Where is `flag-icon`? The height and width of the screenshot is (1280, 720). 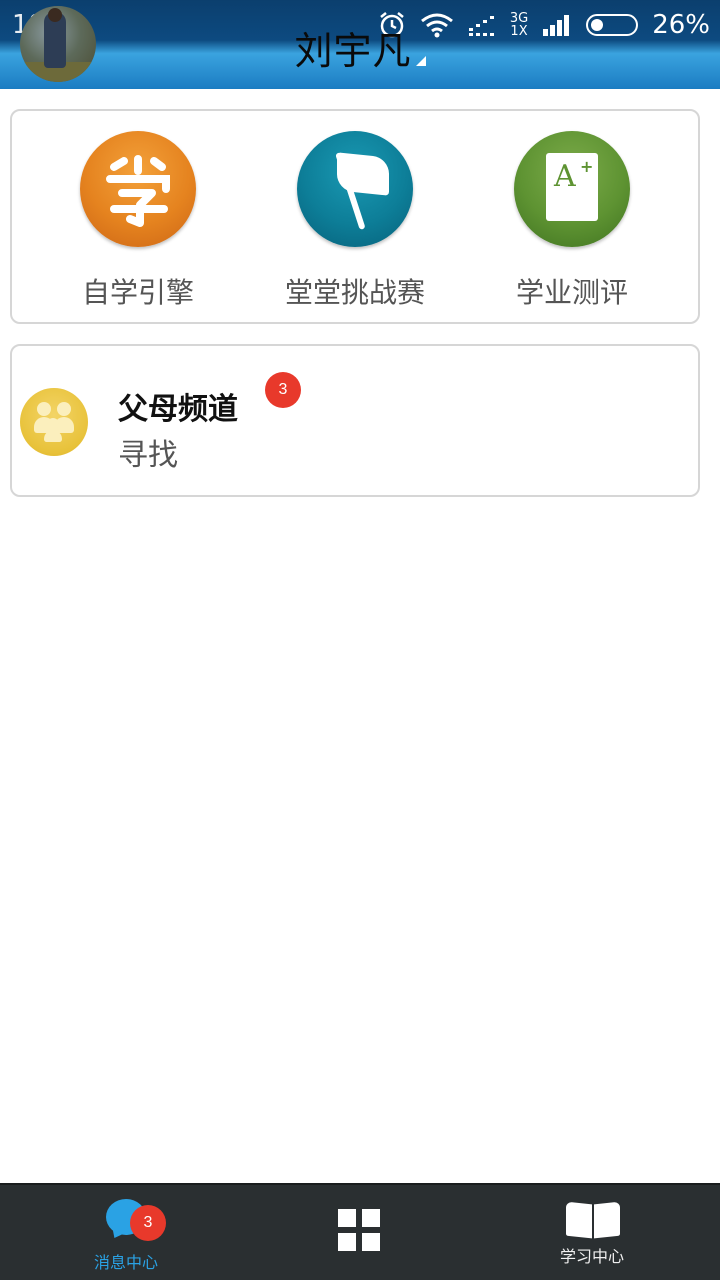
flag-icon is located at coordinates (355, 189).